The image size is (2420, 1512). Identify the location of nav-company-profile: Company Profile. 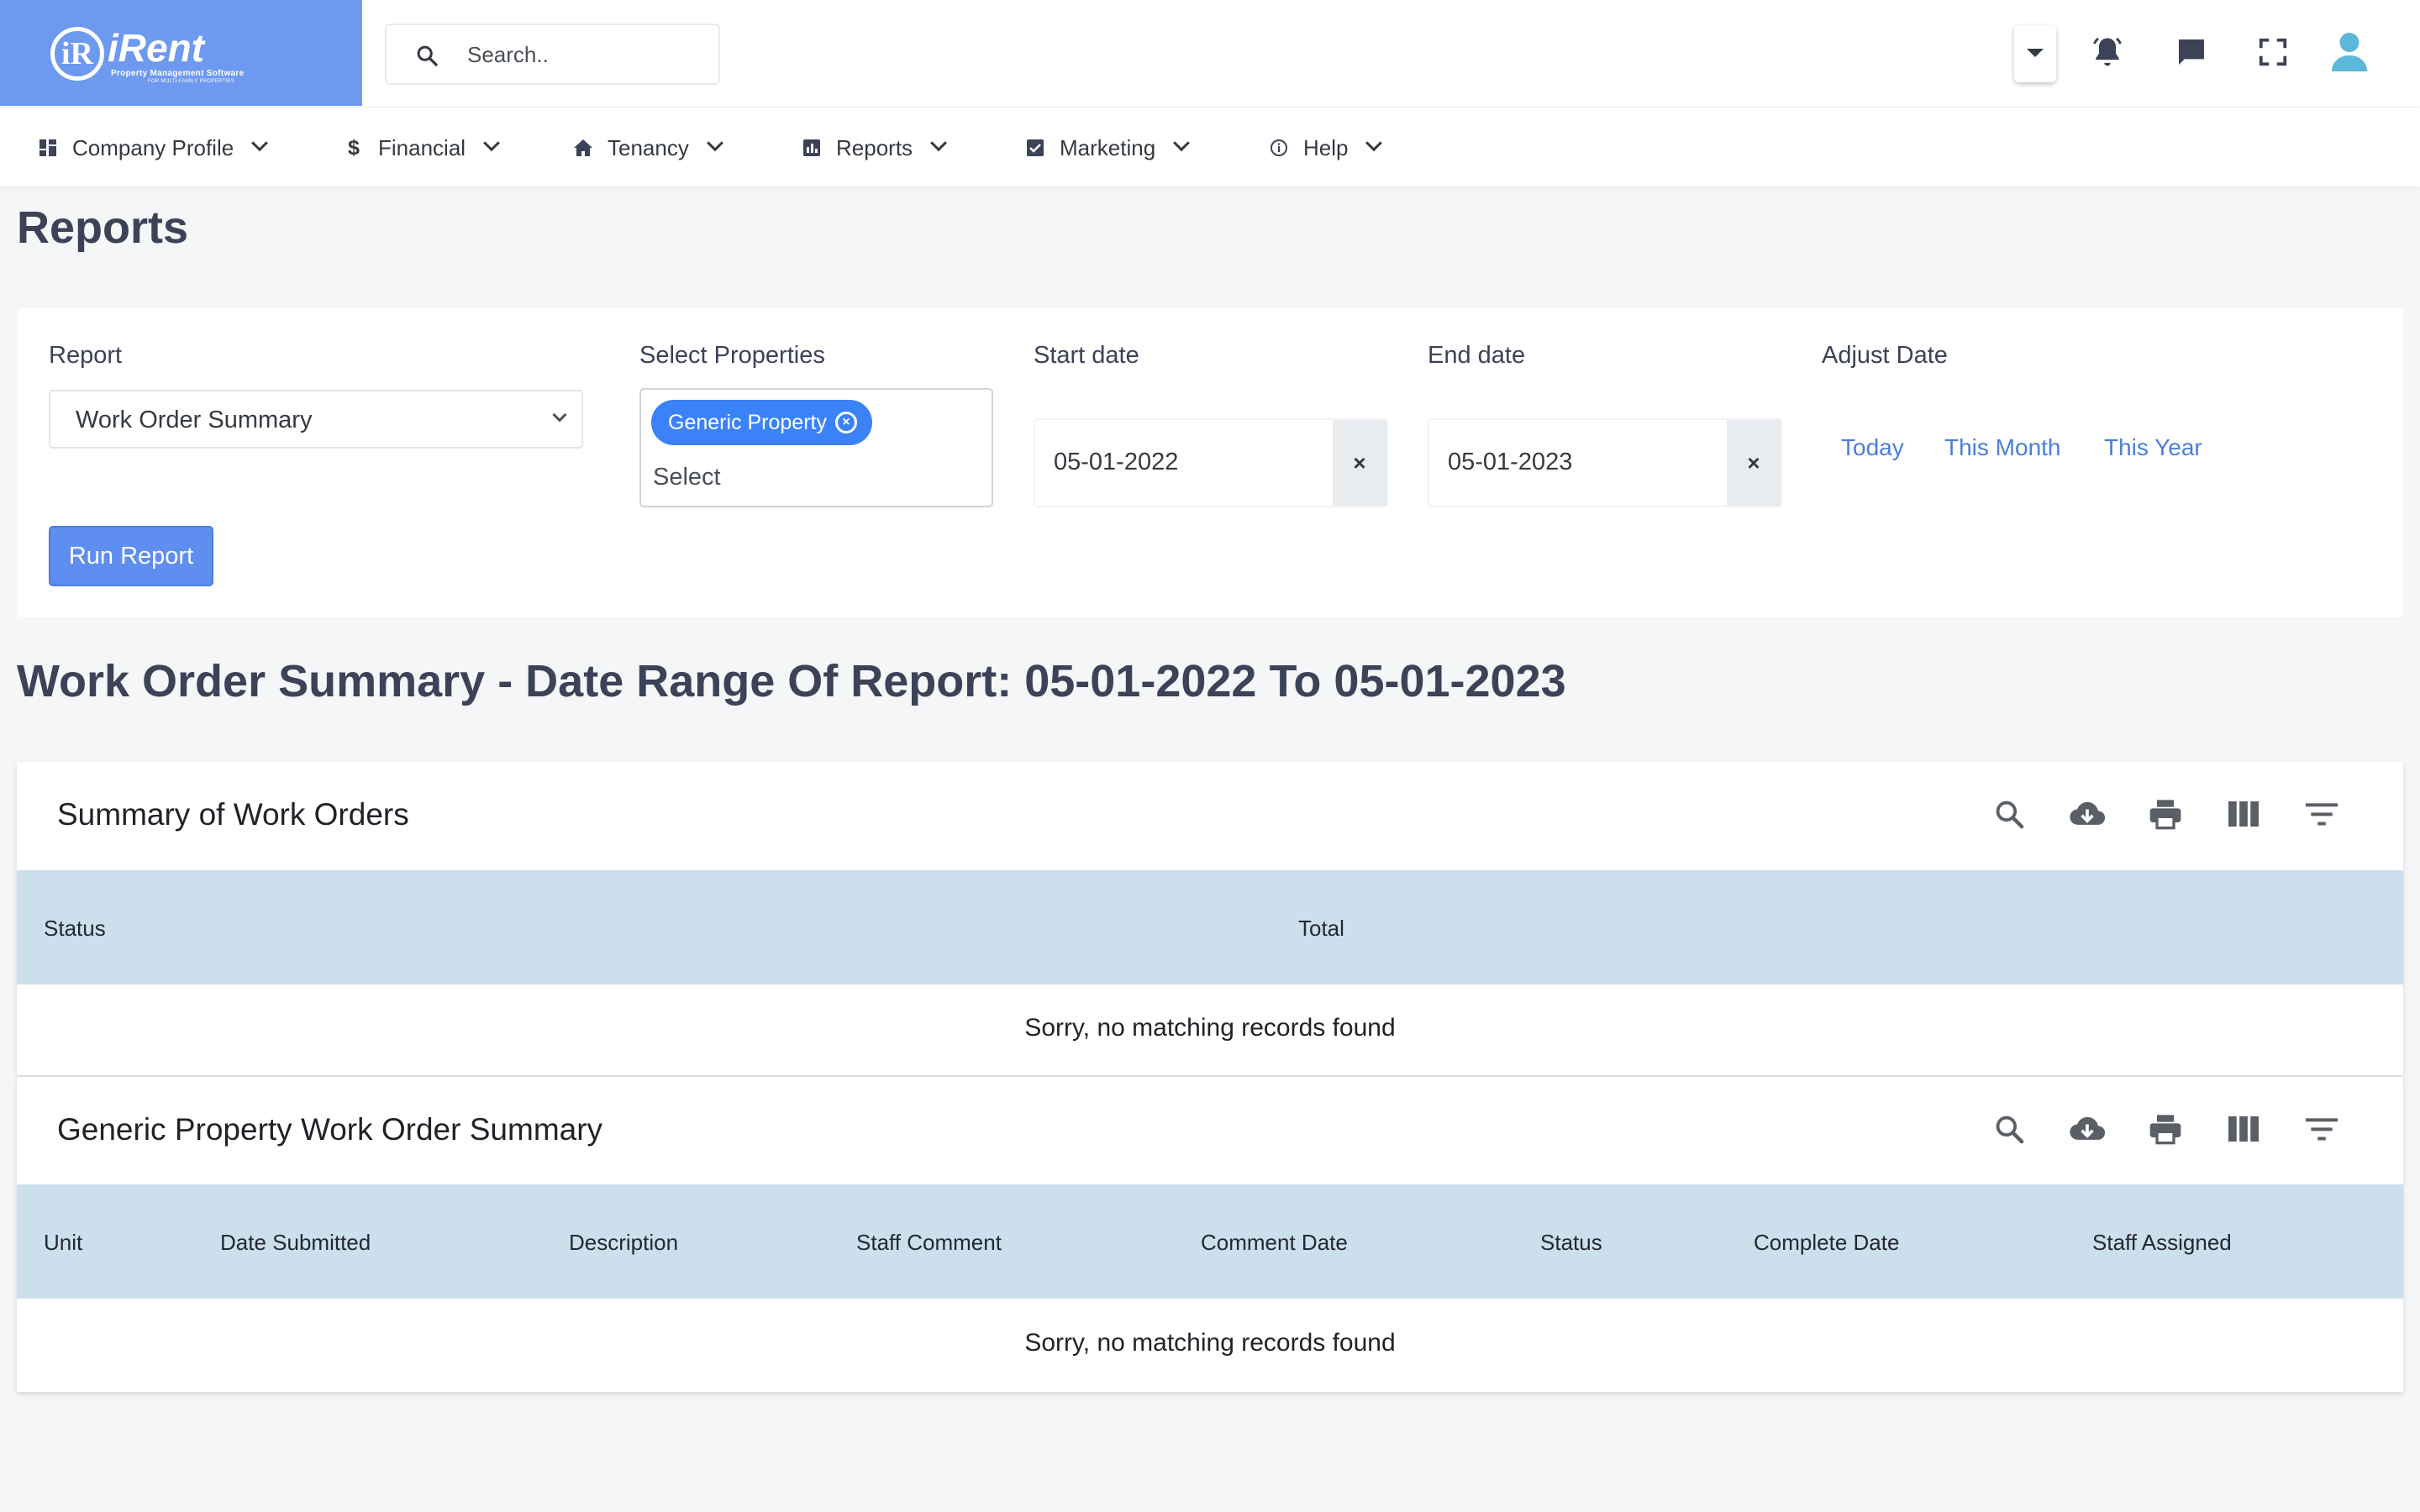
(154, 148).